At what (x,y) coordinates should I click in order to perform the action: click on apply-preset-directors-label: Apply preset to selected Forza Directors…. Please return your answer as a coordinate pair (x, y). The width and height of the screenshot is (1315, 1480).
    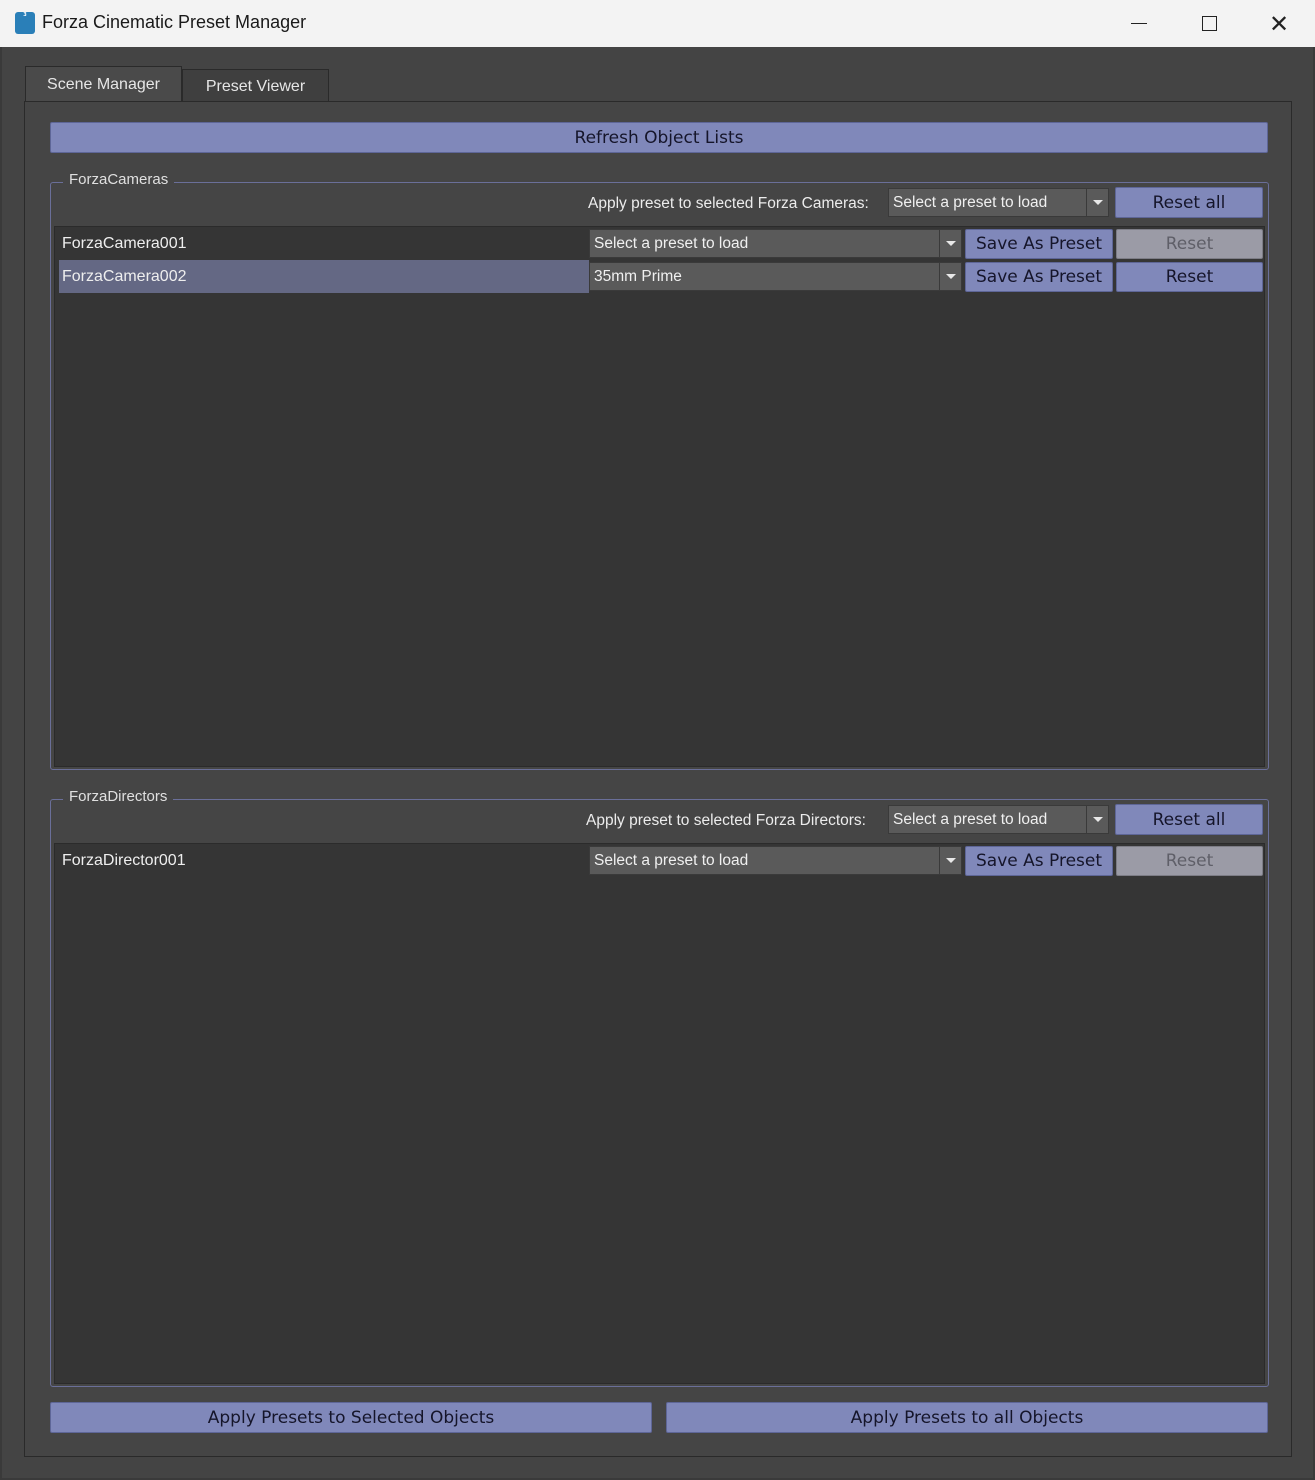
    Looking at the image, I should click on (726, 820).